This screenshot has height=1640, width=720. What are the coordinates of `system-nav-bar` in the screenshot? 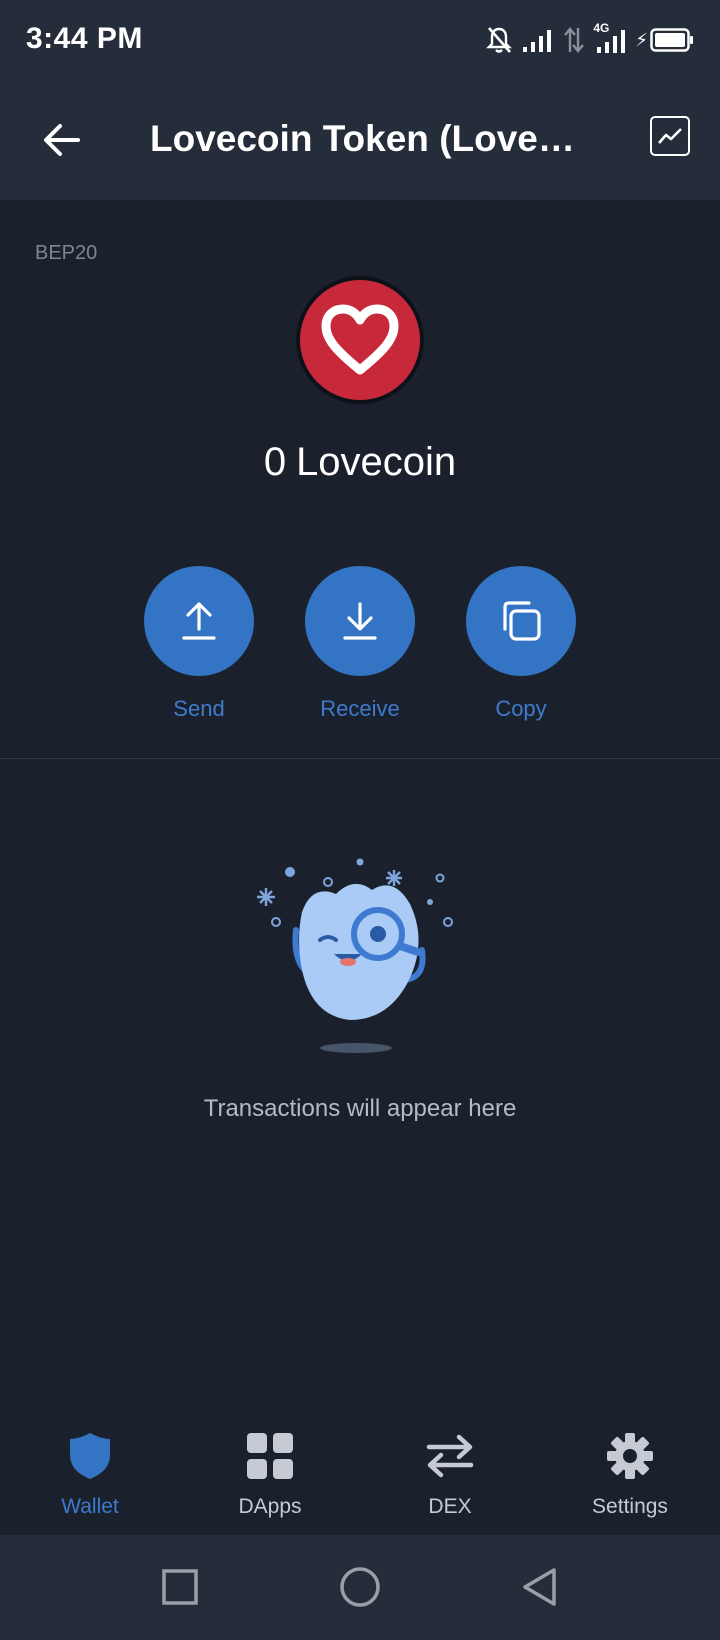 It's located at (360, 1587).